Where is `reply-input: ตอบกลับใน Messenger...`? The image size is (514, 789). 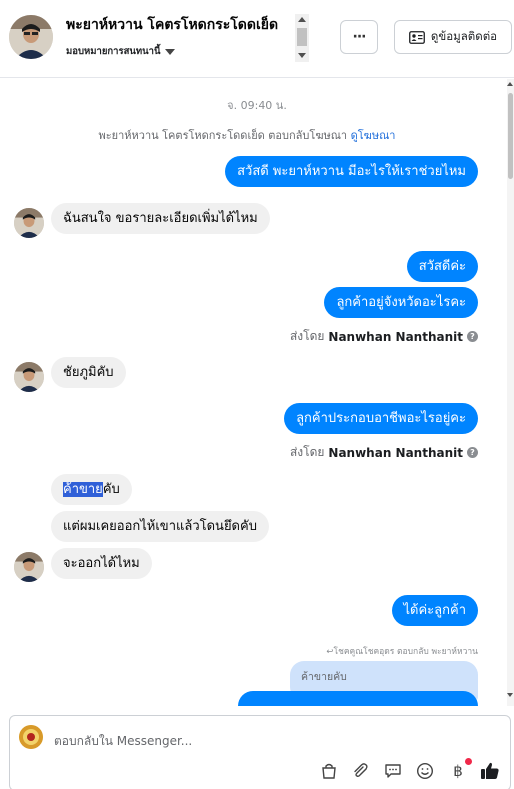
reply-input: ตอบกลับใน Messenger... is located at coordinates (123, 741).